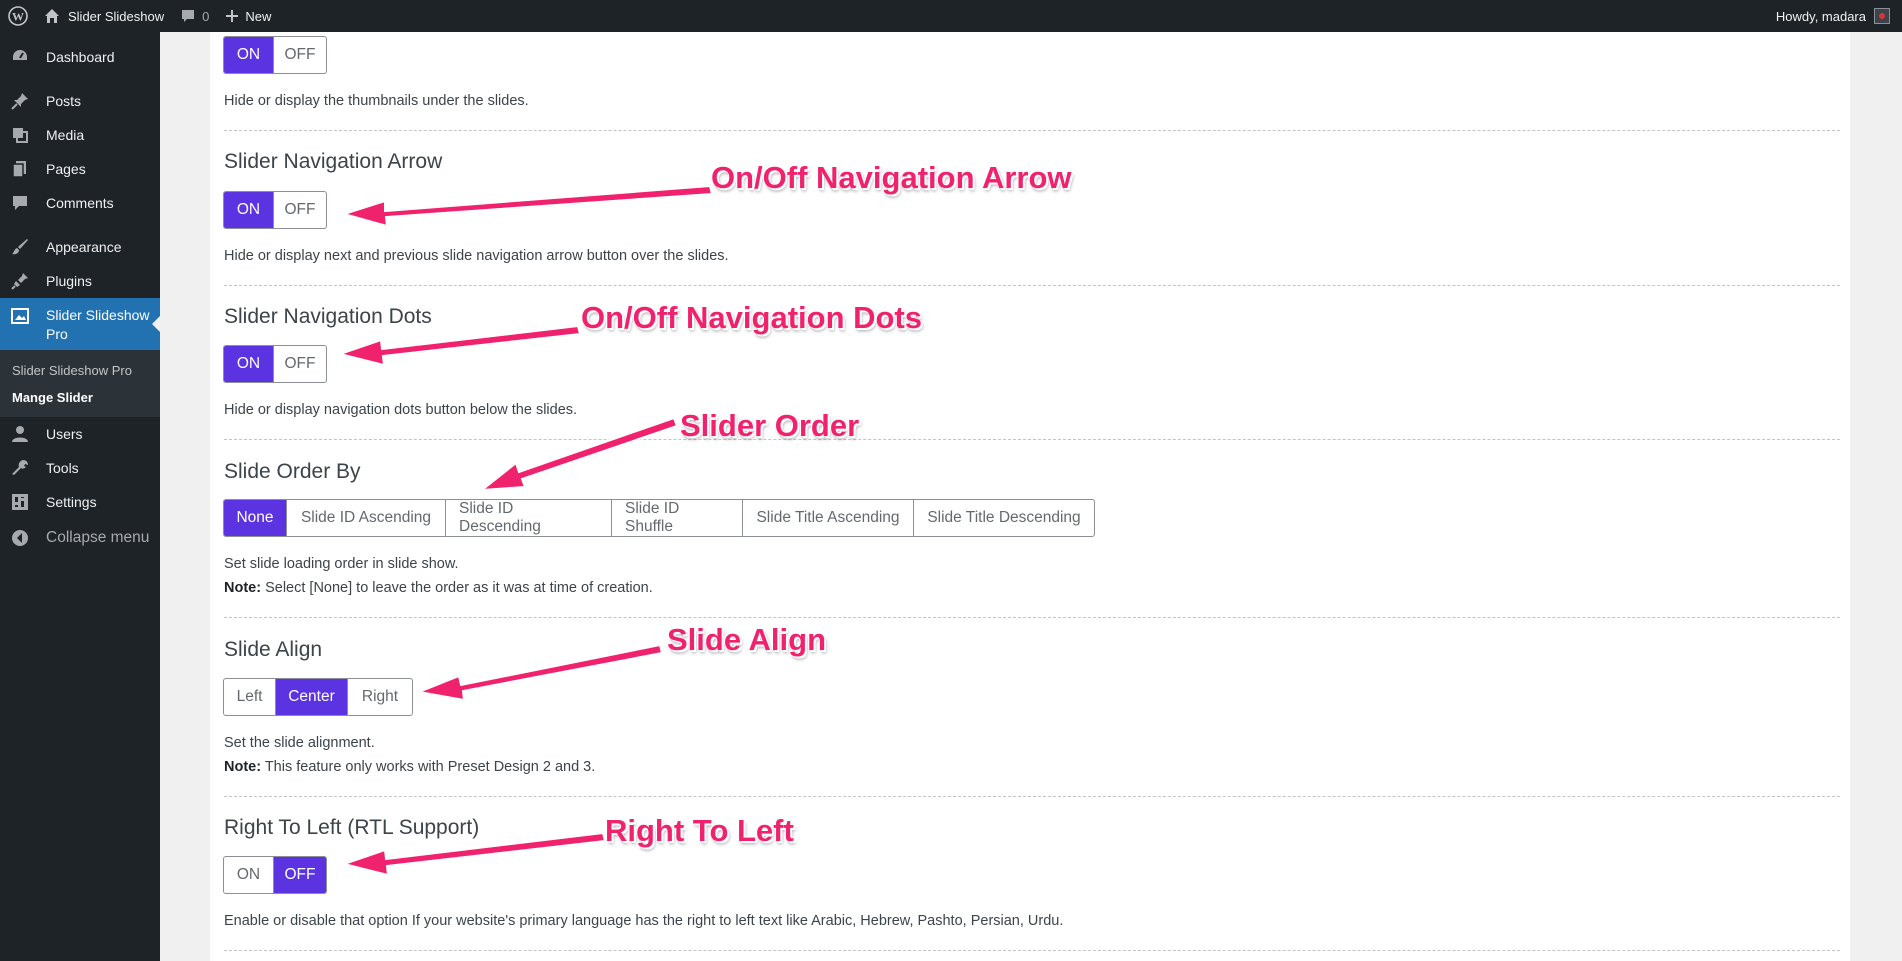 This screenshot has width=1902, height=961. What do you see at coordinates (64, 101) in the screenshot?
I see `sidebar-item-label: Posts` at bounding box center [64, 101].